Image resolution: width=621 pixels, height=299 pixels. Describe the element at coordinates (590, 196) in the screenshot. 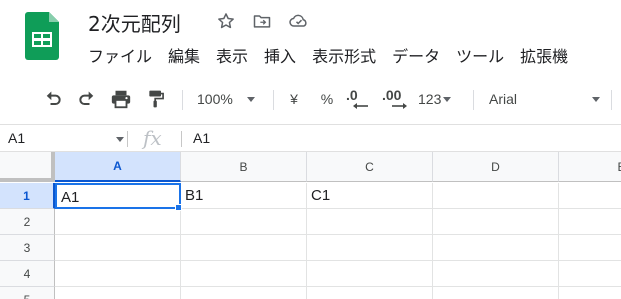

I see `cell-e1` at that location.